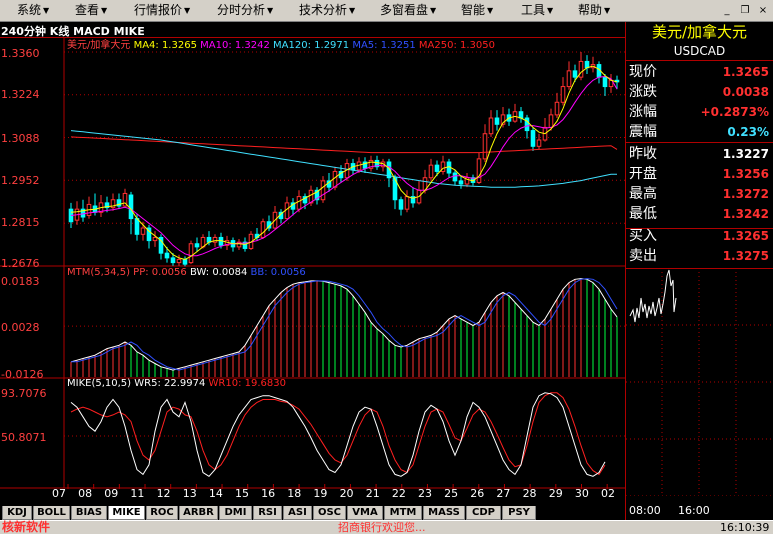 The image size is (773, 534). What do you see at coordinates (344, 324) in the screenshot?
I see `mtm-bb-line` at bounding box center [344, 324].